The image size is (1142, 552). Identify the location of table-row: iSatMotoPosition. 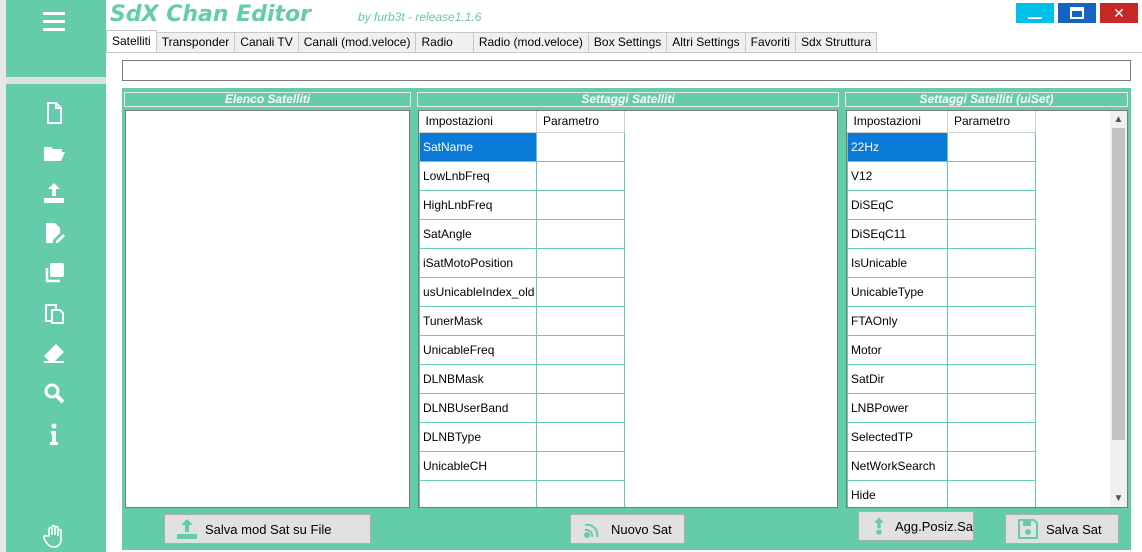
(522, 262).